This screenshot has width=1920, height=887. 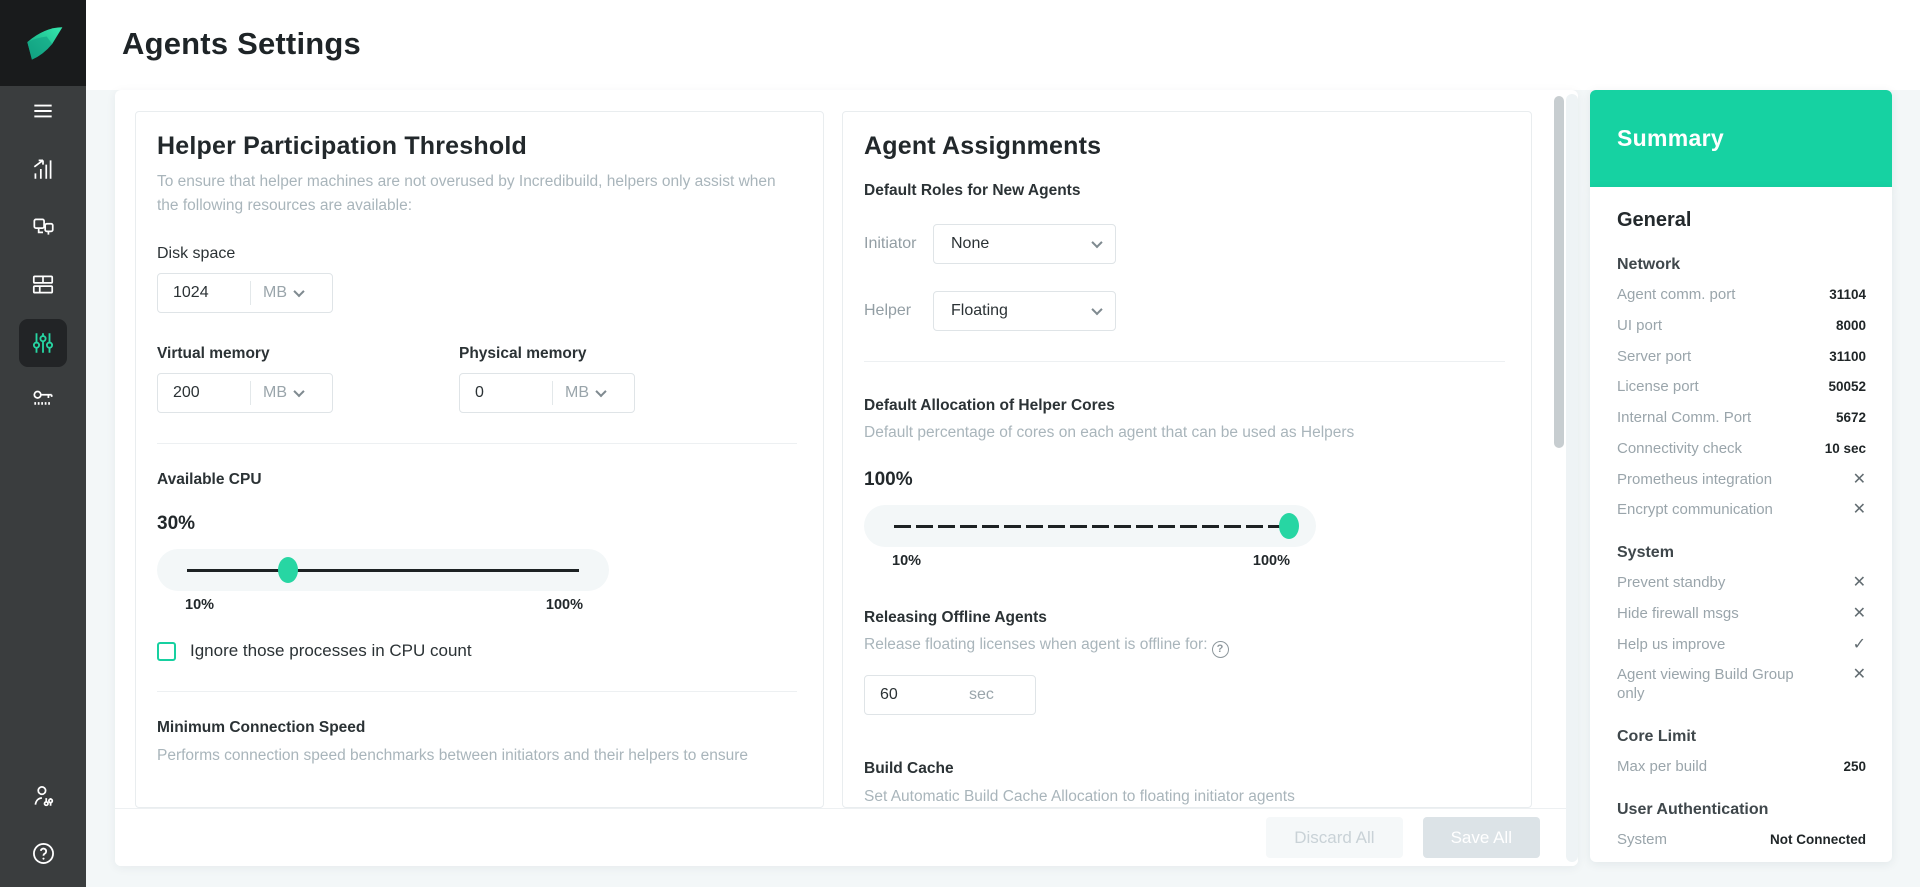 What do you see at coordinates (970, 243) in the screenshot?
I see `initiator-value: None` at bounding box center [970, 243].